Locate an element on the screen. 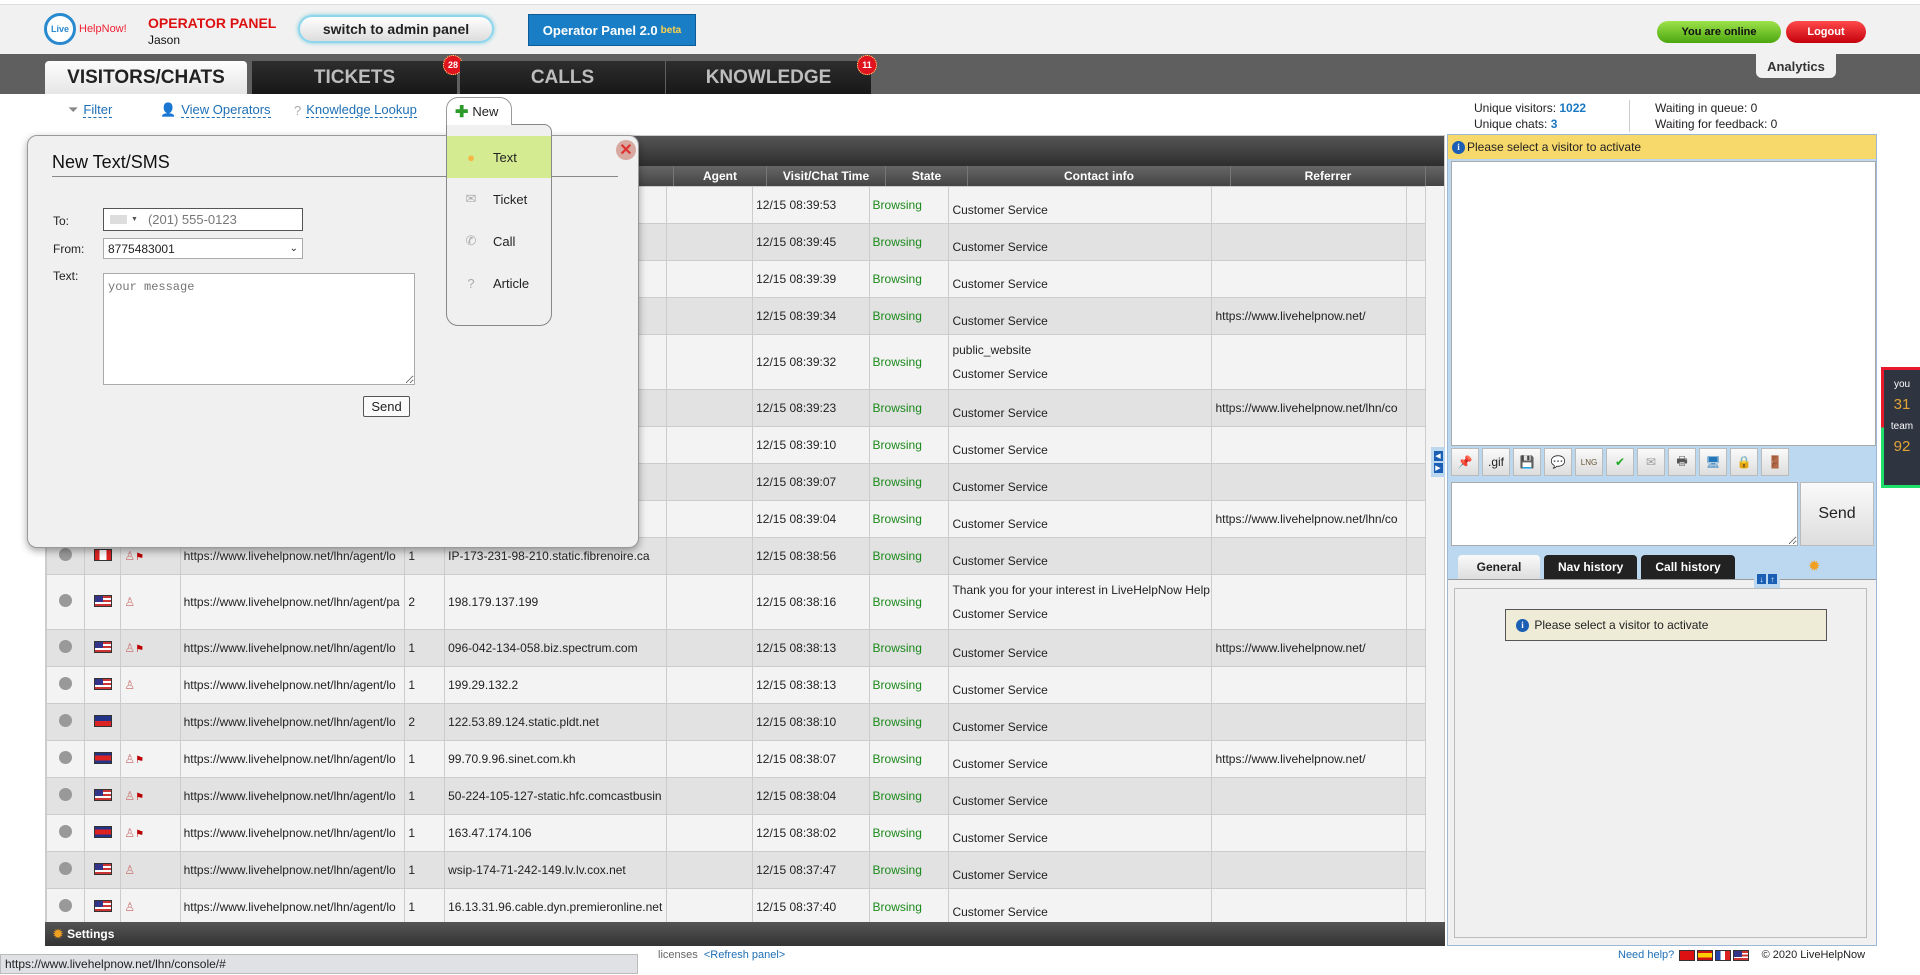  spellcheck-icon: ✔ is located at coordinates (1620, 462).